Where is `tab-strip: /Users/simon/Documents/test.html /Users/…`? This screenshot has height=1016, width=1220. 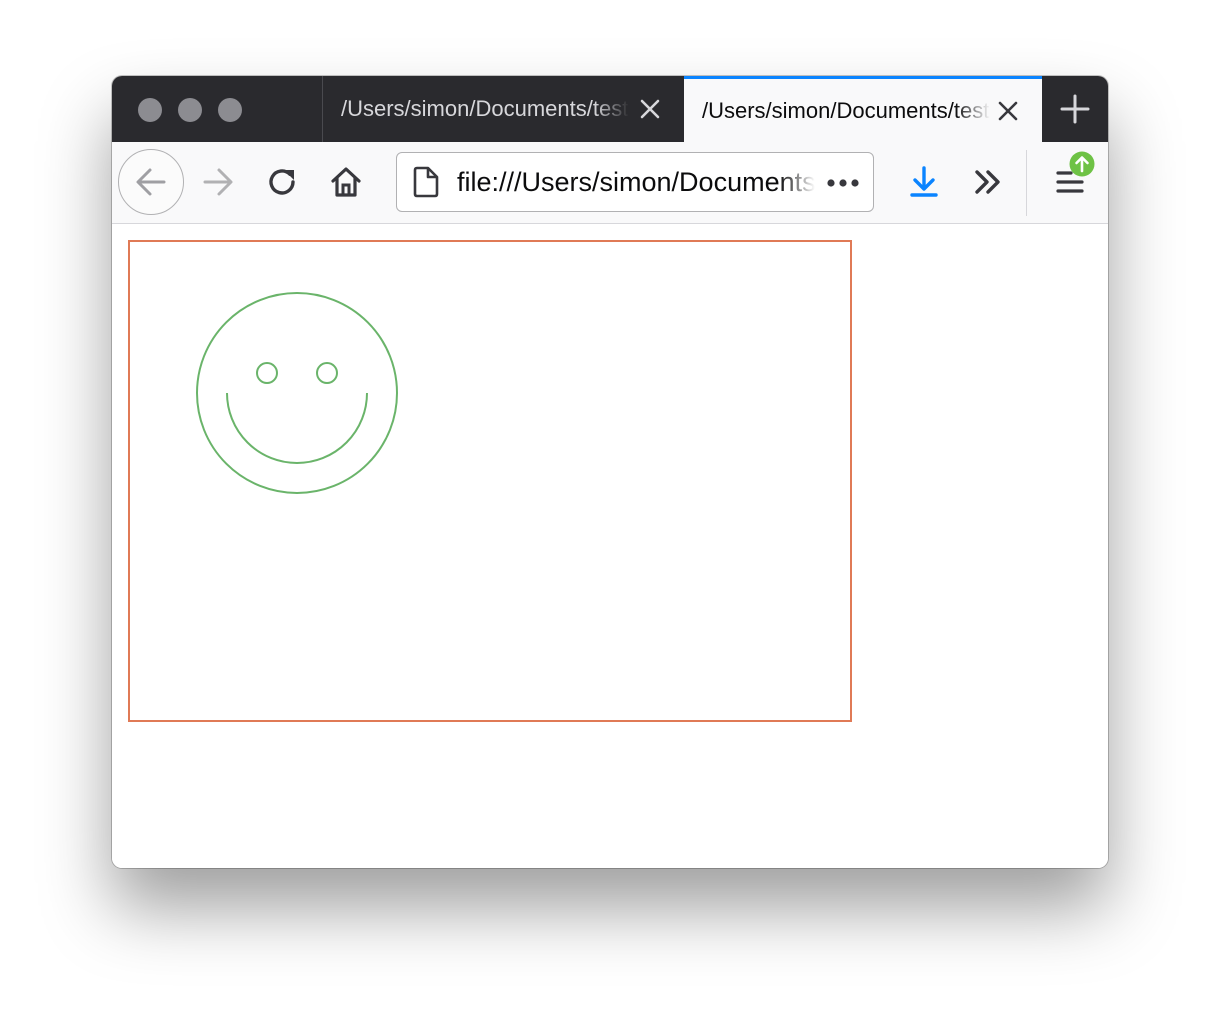
tab-strip: /Users/simon/Documents/test.html /Users/… is located at coordinates (610, 109).